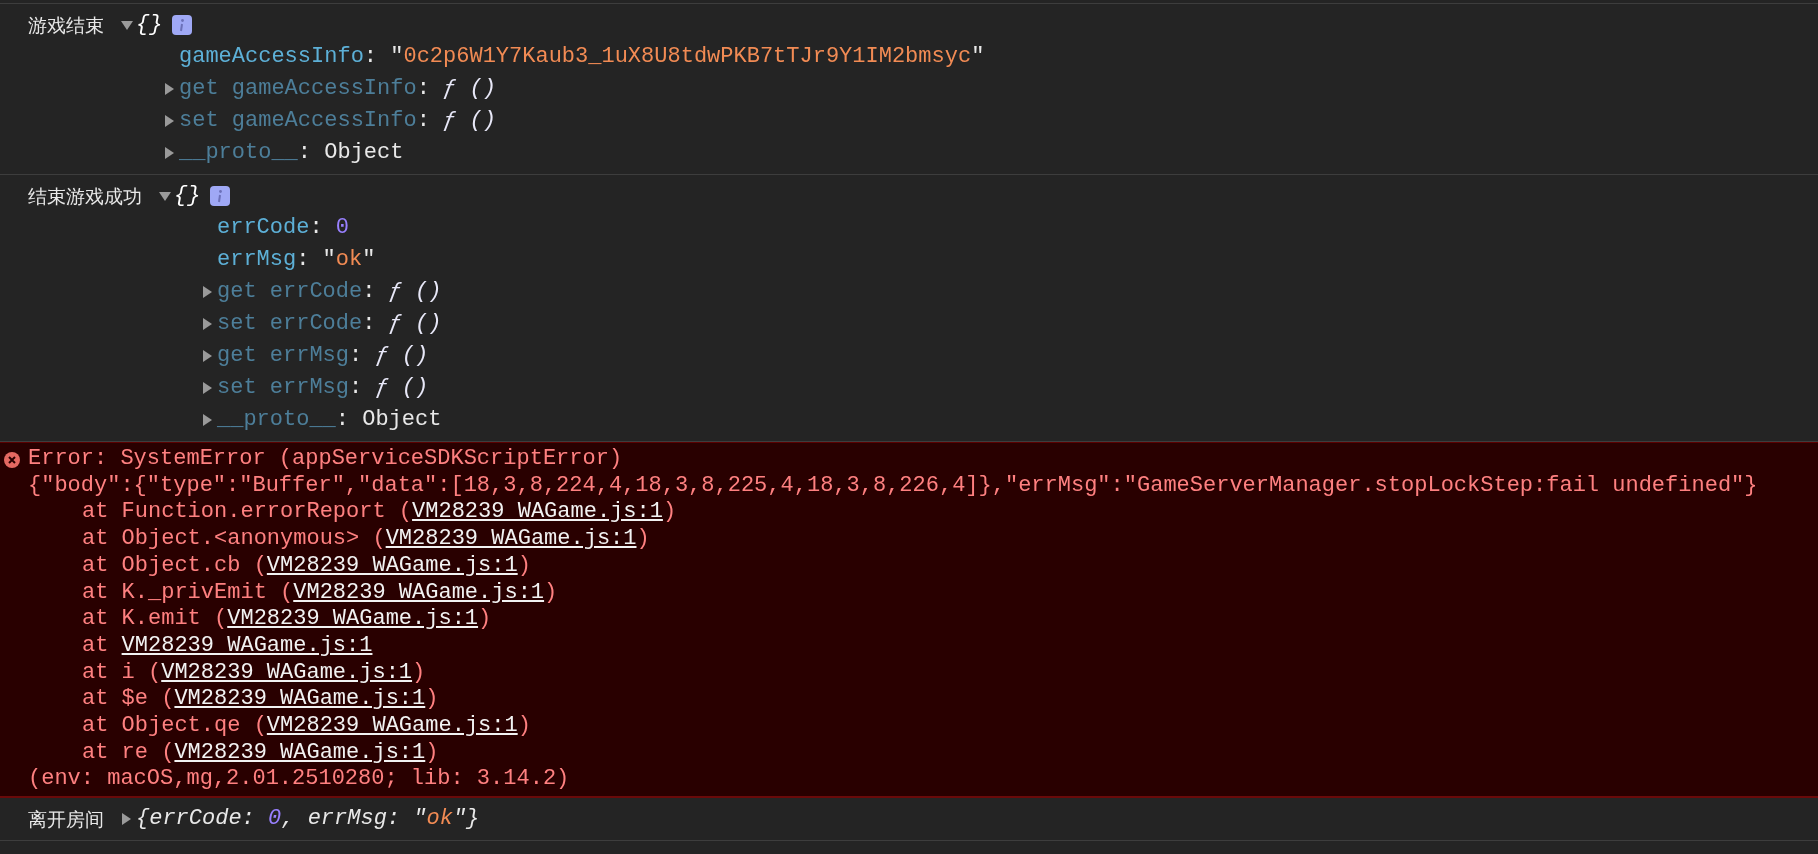 The width and height of the screenshot is (1818, 854). Describe the element at coordinates (349, 260) in the screenshot. I see `property-value: "ok"` at that location.